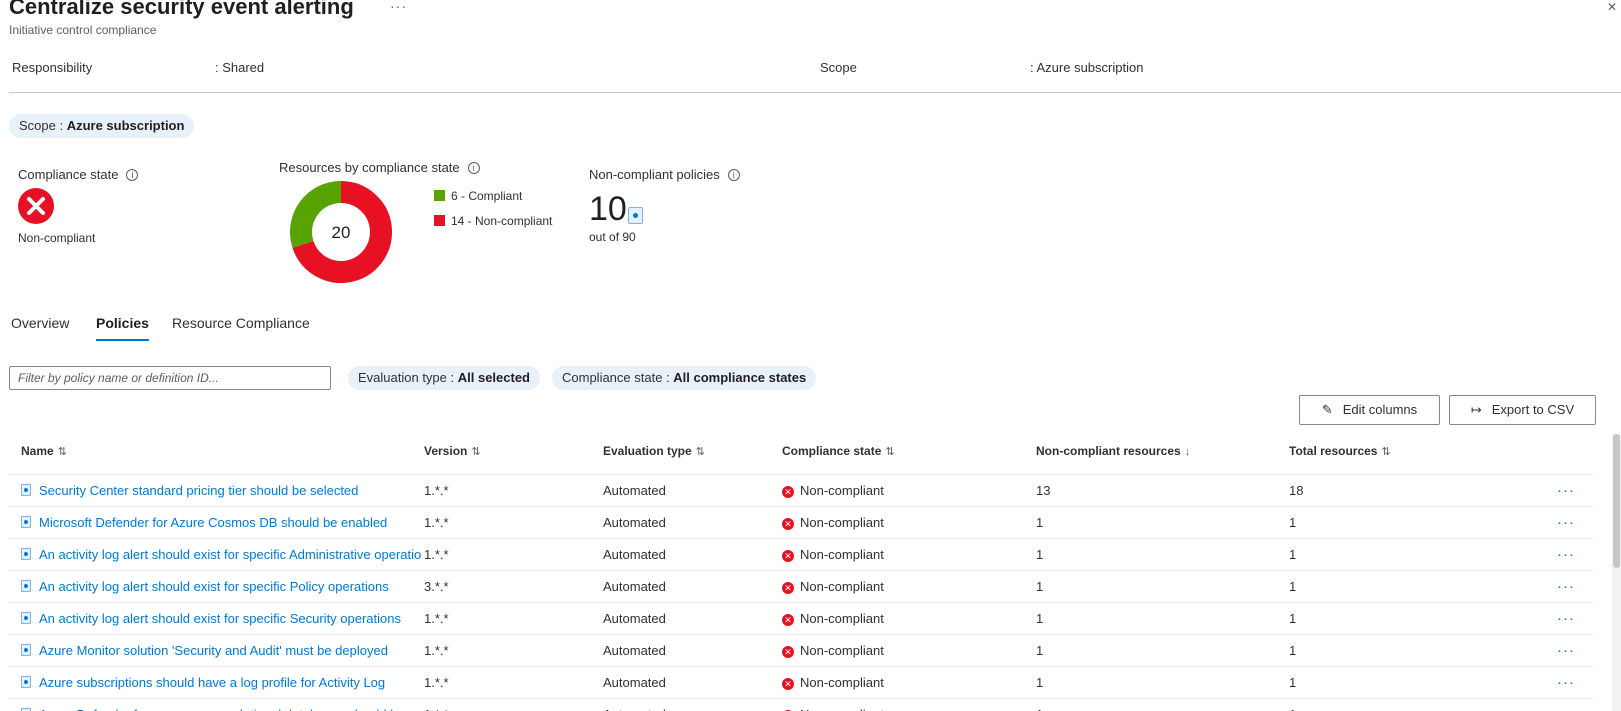 This screenshot has height=711, width=1621. I want to click on tab-policies: Policies, so click(122, 328).